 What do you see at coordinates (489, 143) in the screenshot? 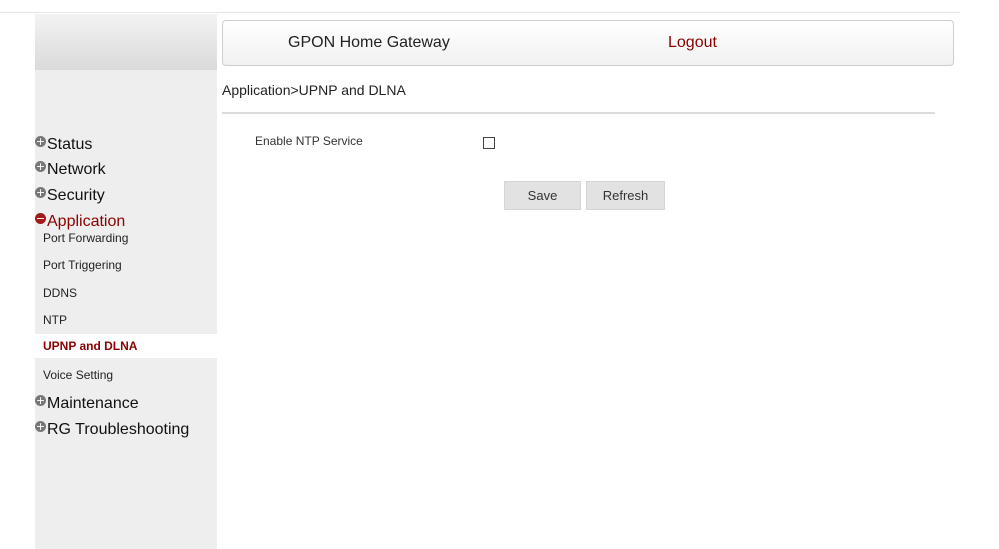
I see `enable-ntp-checkbox` at bounding box center [489, 143].